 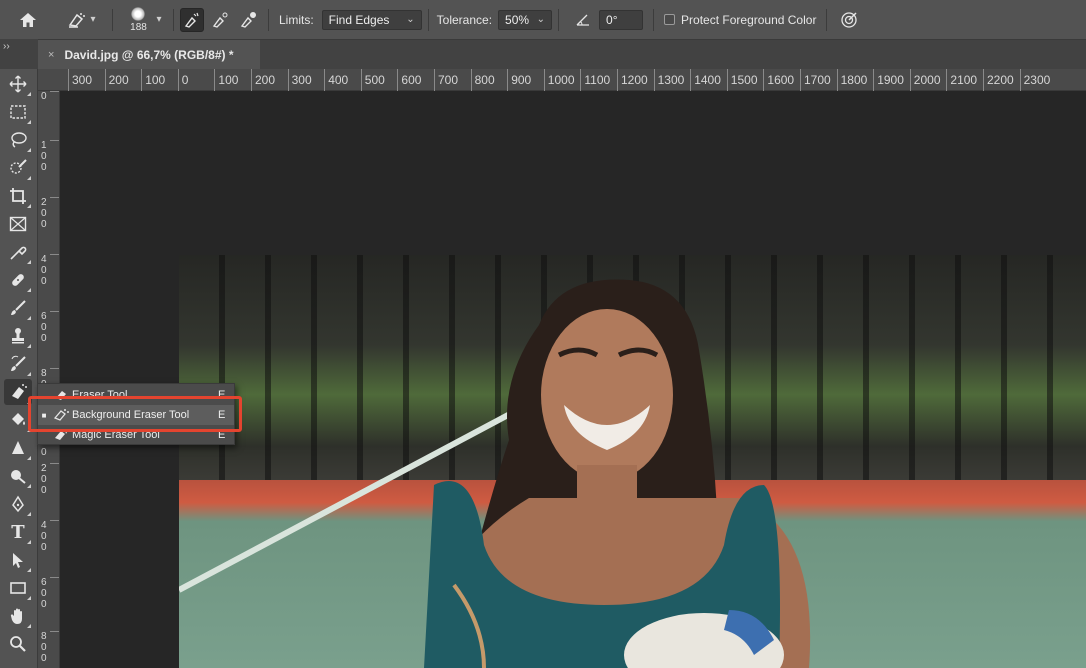 I want to click on hand-tool, so click(x=18, y=616).